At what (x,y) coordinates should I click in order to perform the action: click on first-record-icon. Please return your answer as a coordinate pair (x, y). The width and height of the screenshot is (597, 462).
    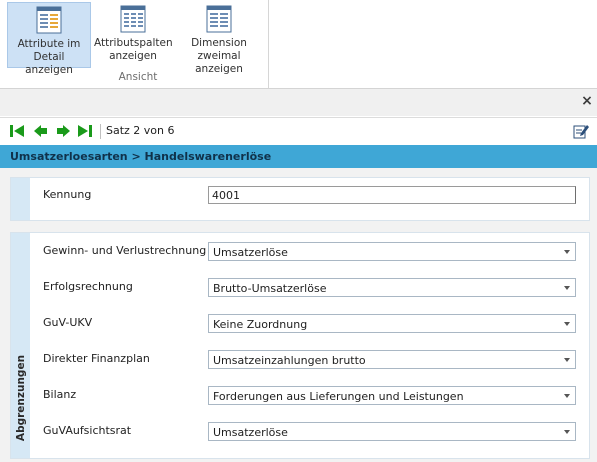
    Looking at the image, I should click on (17, 131).